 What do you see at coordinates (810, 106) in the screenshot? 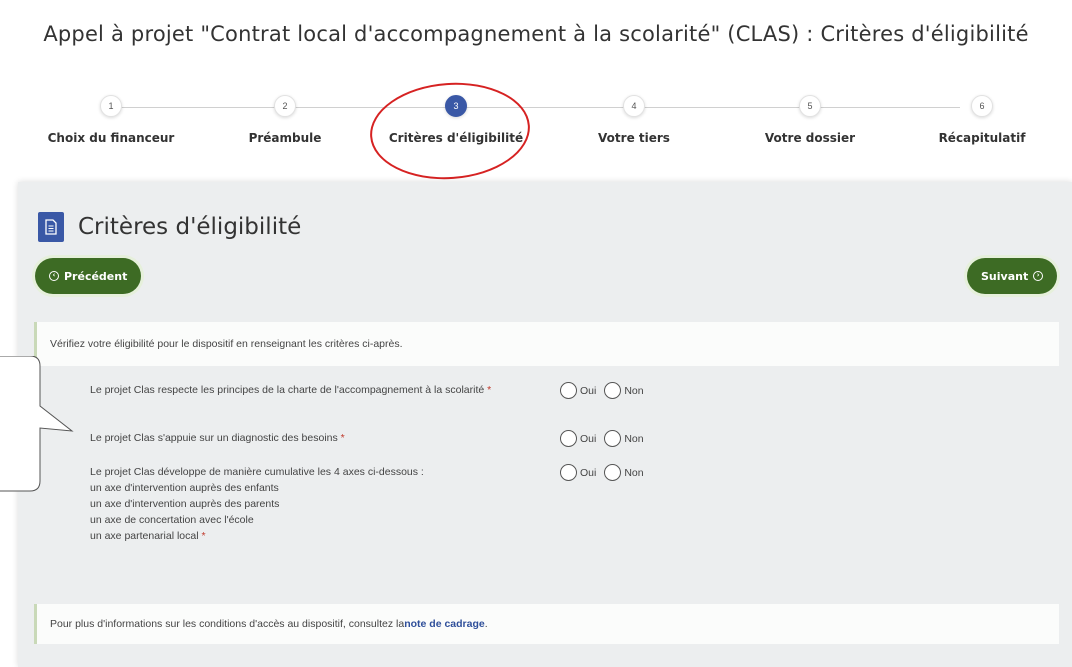
I see `step-number: 5` at bounding box center [810, 106].